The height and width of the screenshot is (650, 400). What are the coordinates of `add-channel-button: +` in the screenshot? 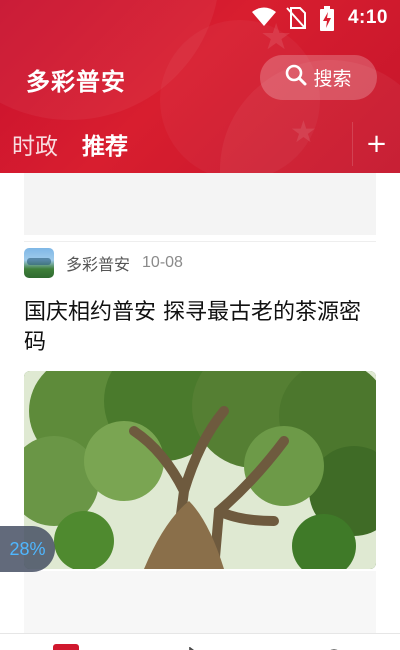 It's located at (376, 144).